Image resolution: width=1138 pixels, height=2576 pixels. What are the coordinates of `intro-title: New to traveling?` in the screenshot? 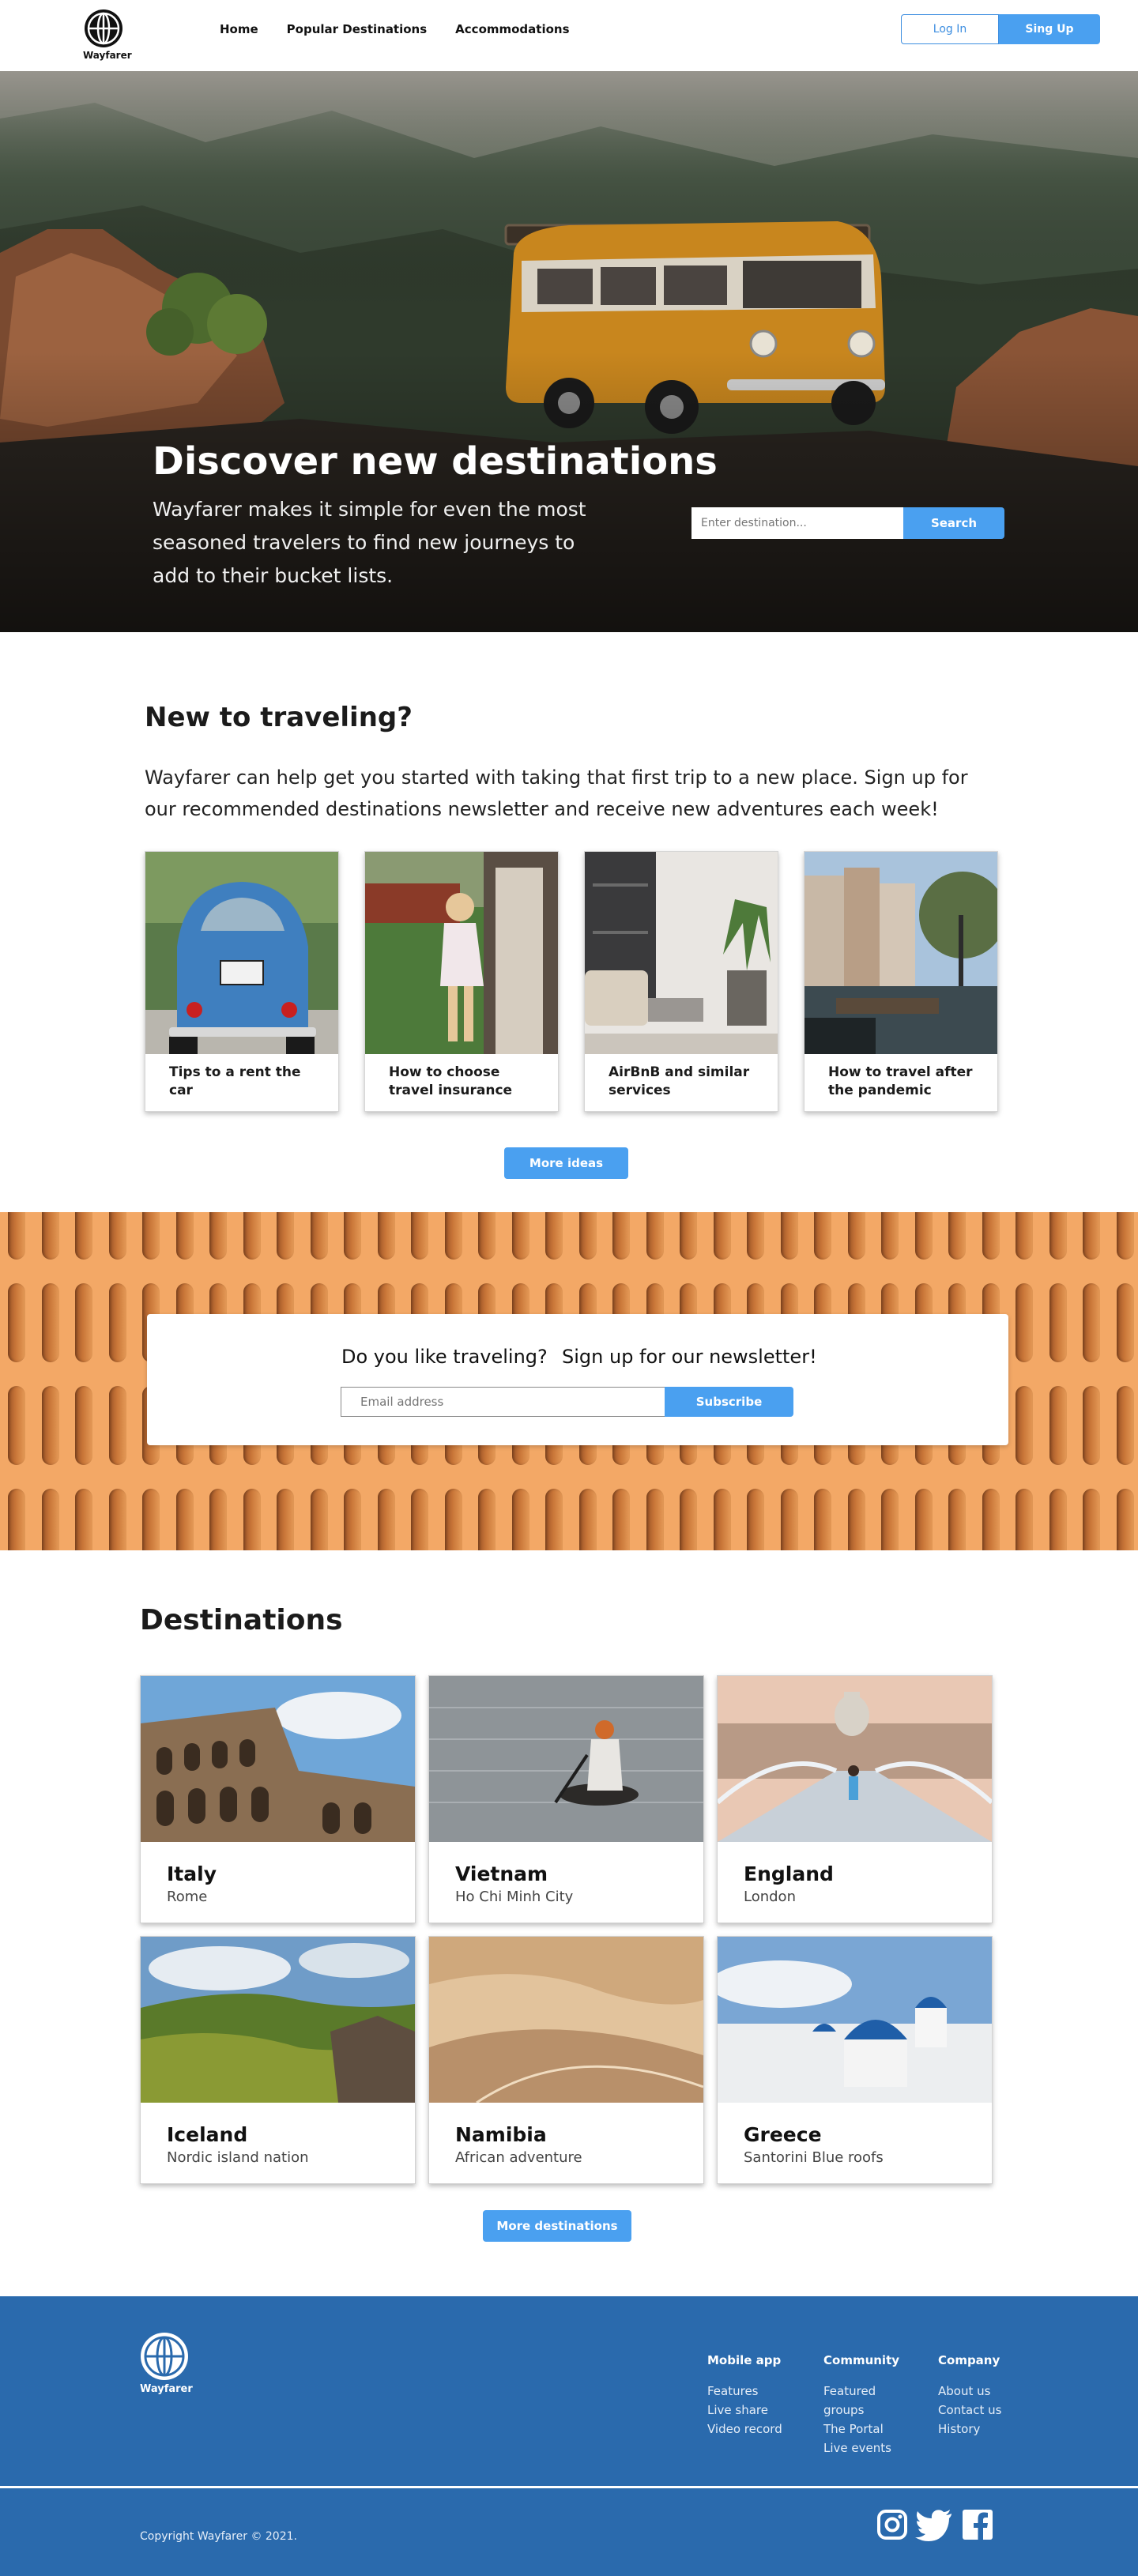 It's located at (279, 717).